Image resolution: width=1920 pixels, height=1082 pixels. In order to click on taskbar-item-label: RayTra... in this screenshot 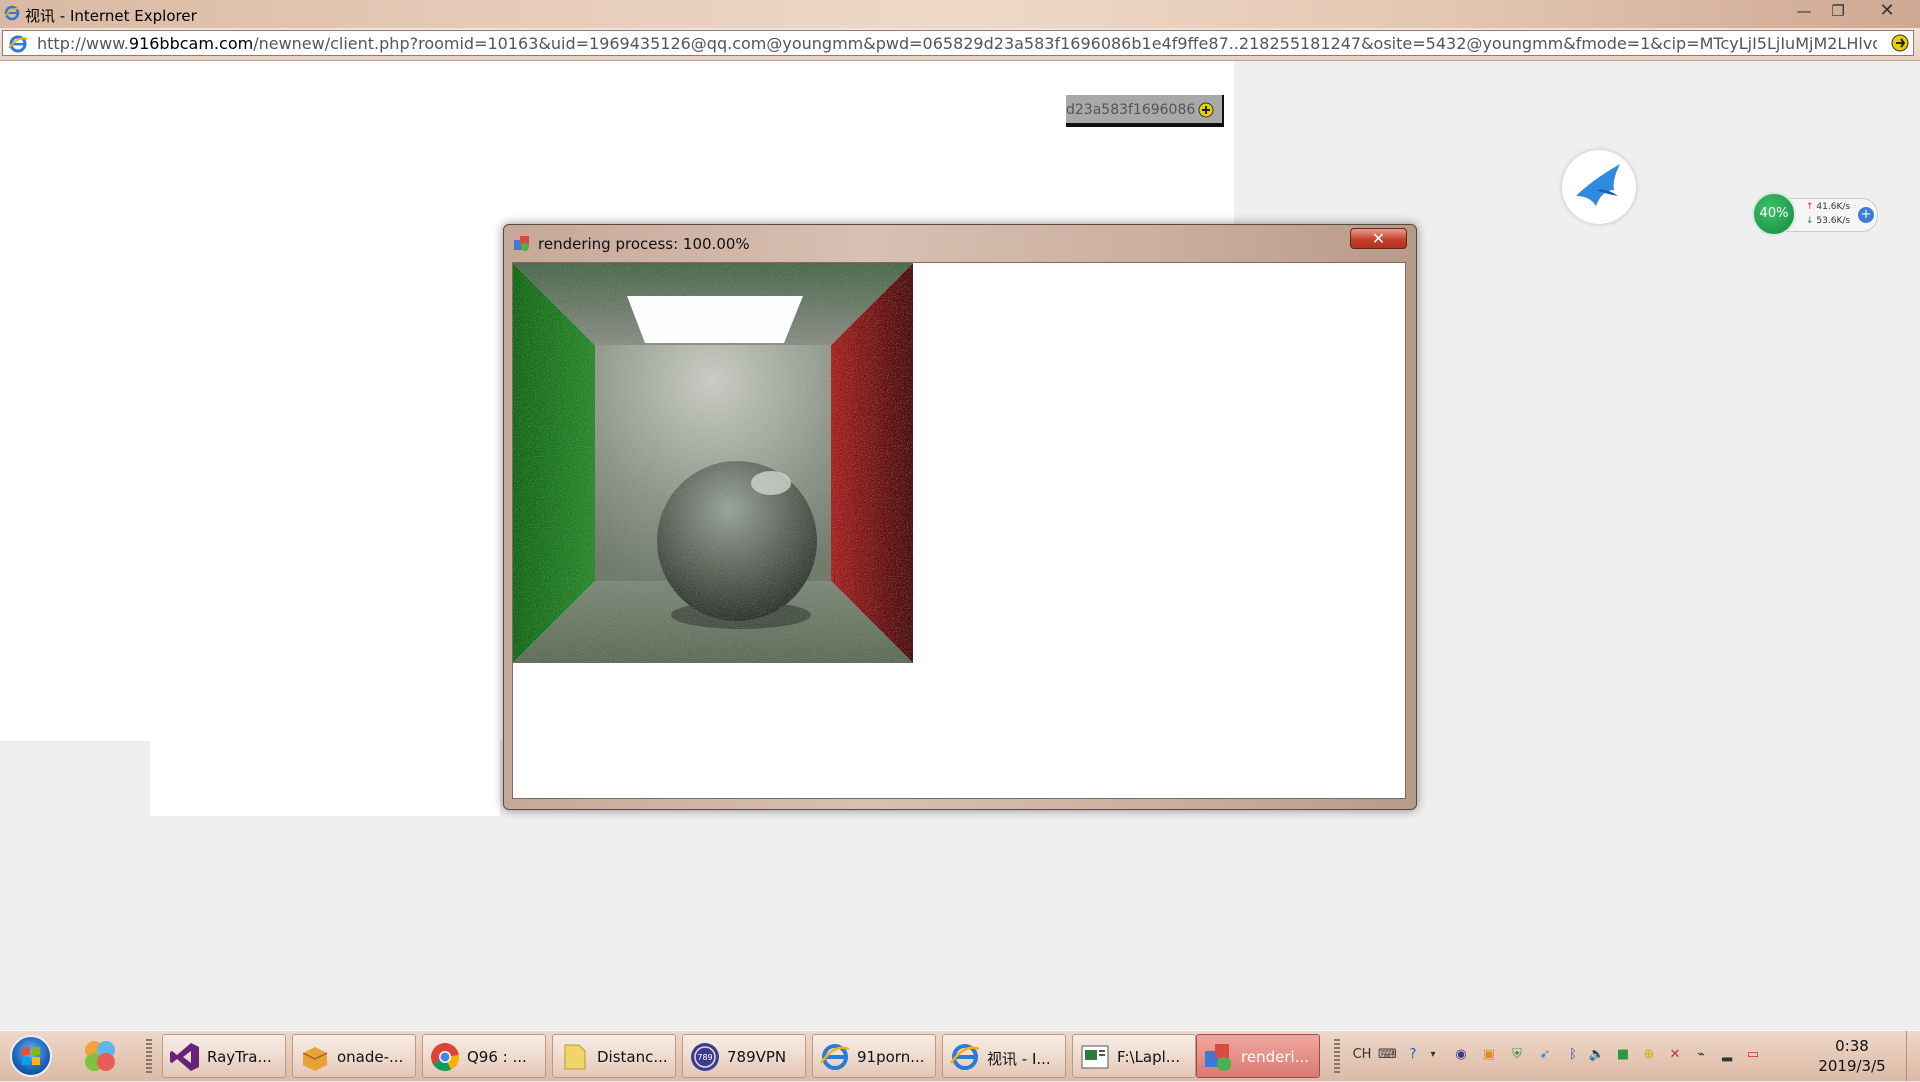, I will do `click(239, 1057)`.